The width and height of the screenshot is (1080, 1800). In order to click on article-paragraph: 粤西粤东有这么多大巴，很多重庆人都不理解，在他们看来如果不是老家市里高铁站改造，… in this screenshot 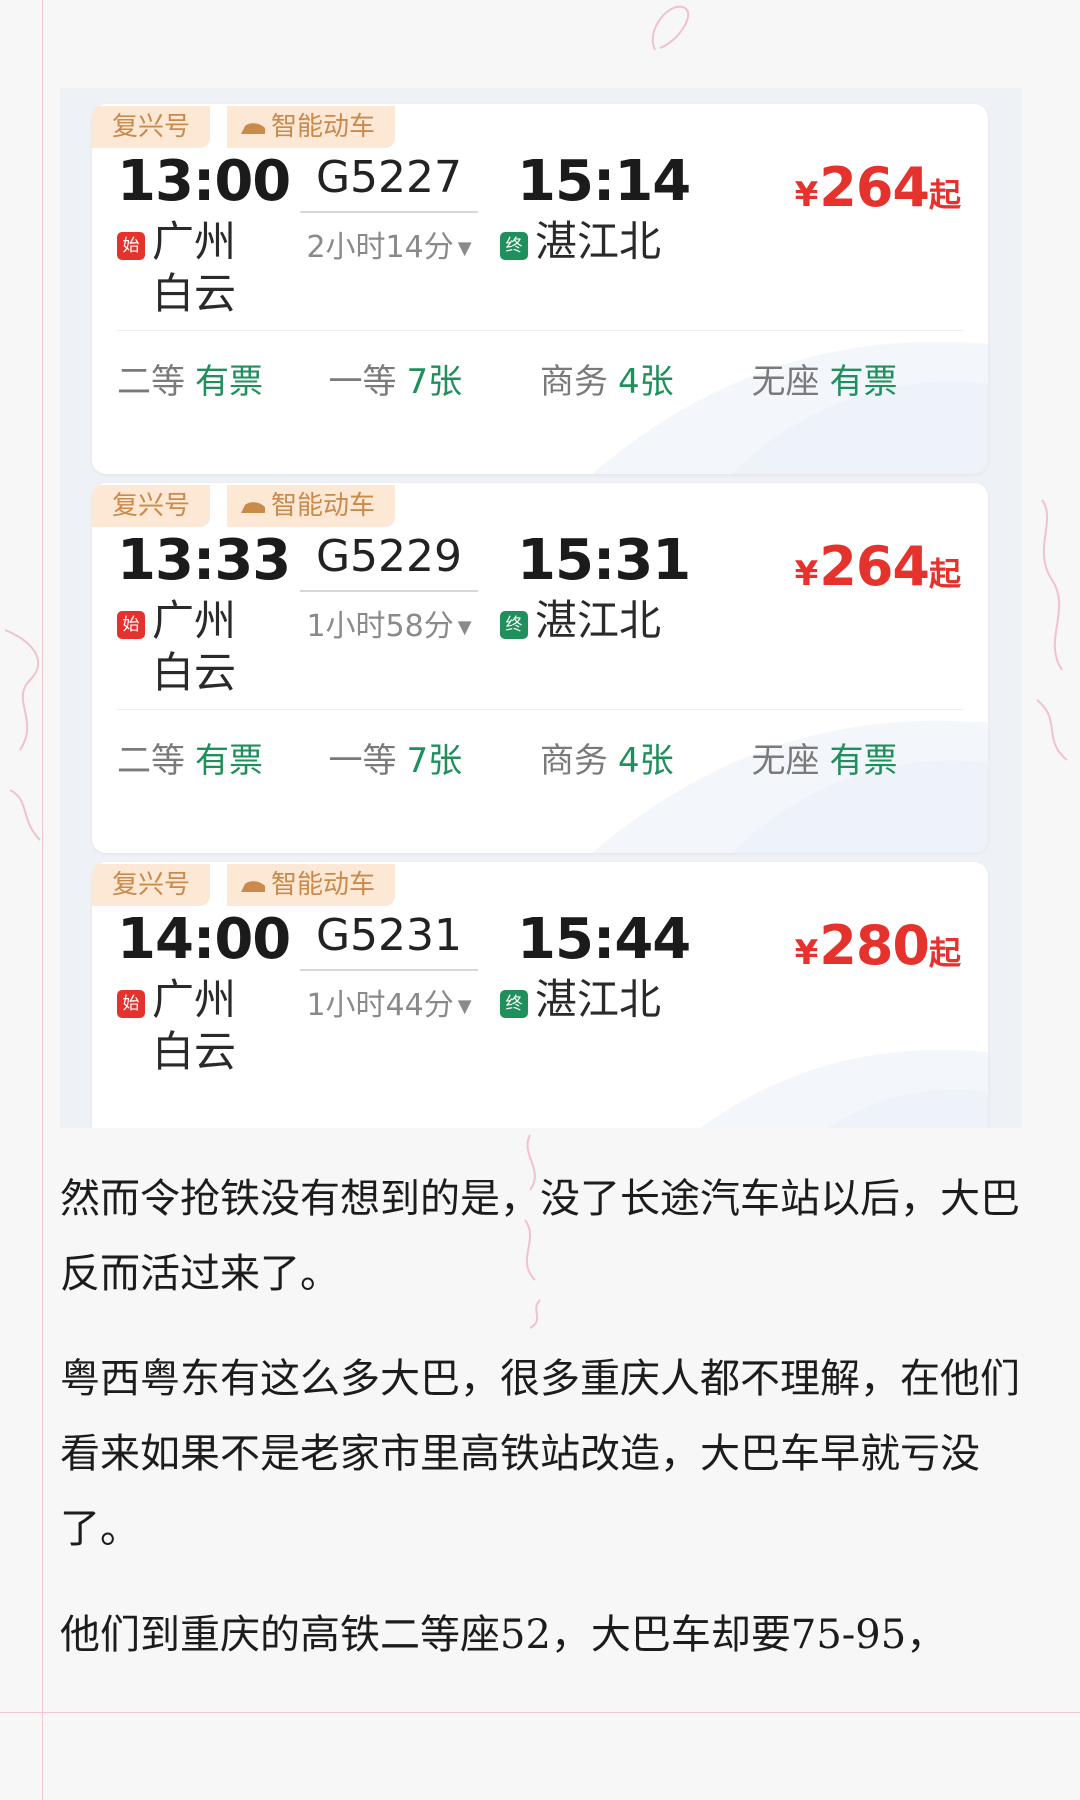, I will do `click(540, 1454)`.